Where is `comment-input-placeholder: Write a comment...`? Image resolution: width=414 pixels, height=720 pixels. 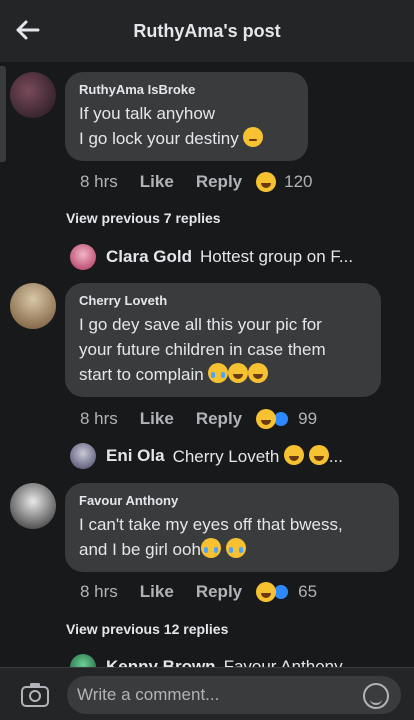
comment-input-placeholder: Write a comment... is located at coordinates (148, 694).